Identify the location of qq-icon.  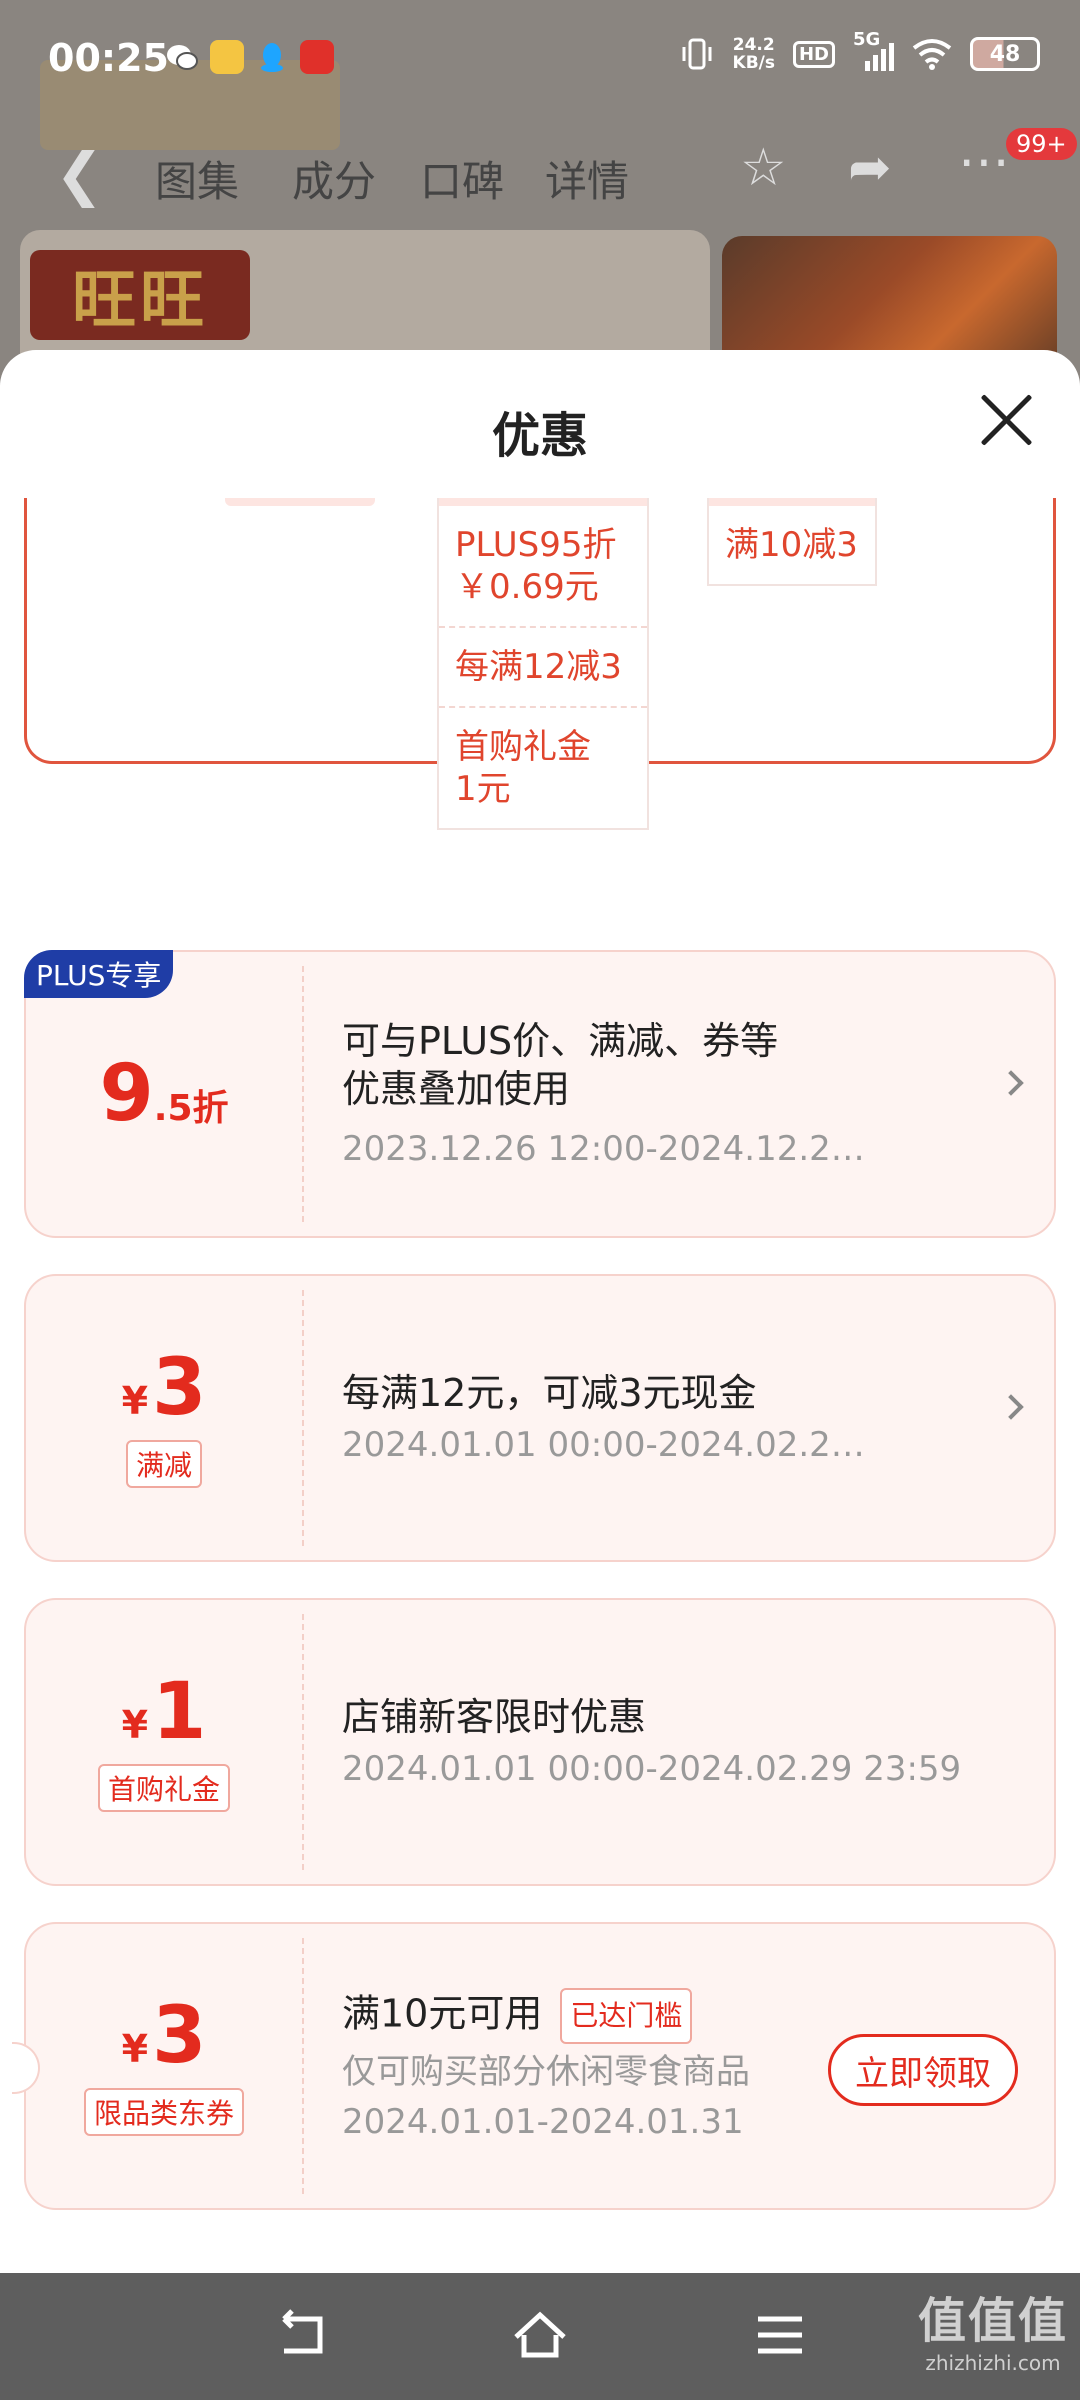
(272, 57).